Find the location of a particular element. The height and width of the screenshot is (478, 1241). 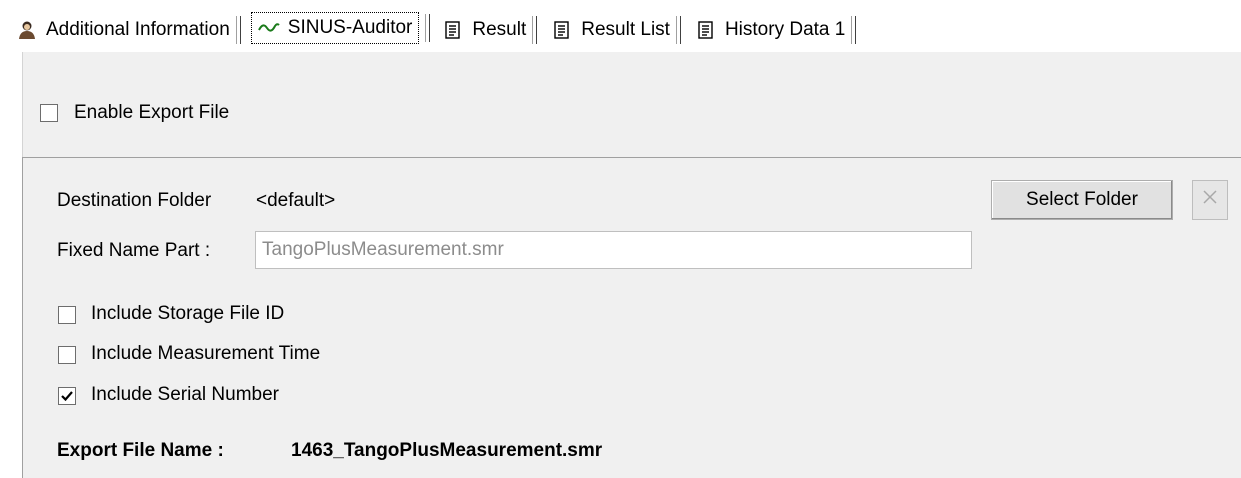

tab-label: Result List is located at coordinates (625, 29).